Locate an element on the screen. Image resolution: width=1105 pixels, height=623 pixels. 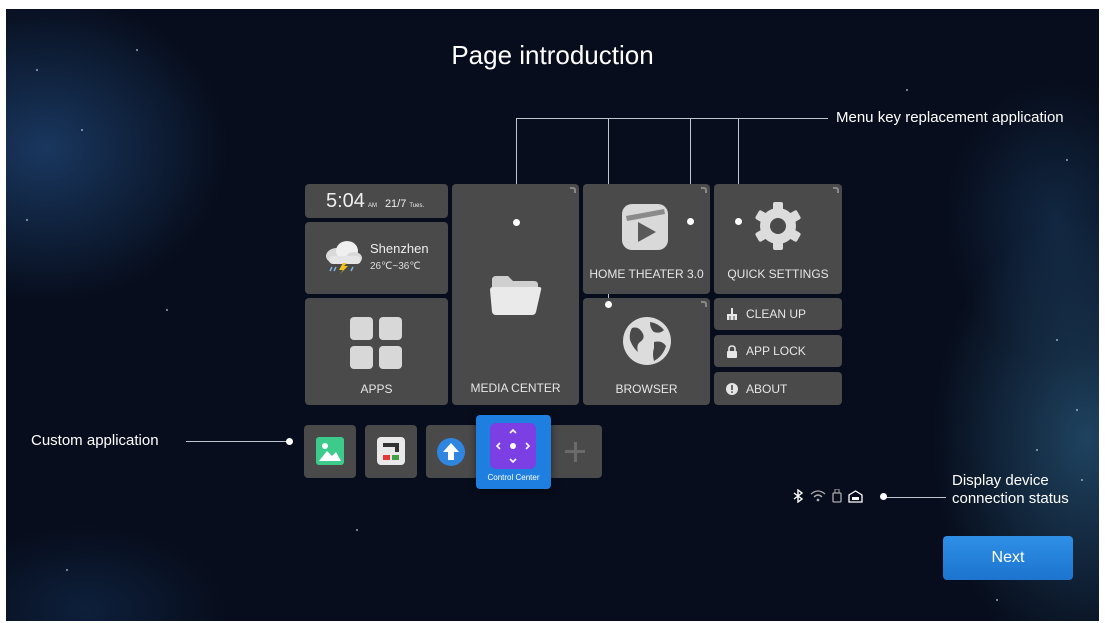
browser-tile: BROWSER is located at coordinates (646, 351).